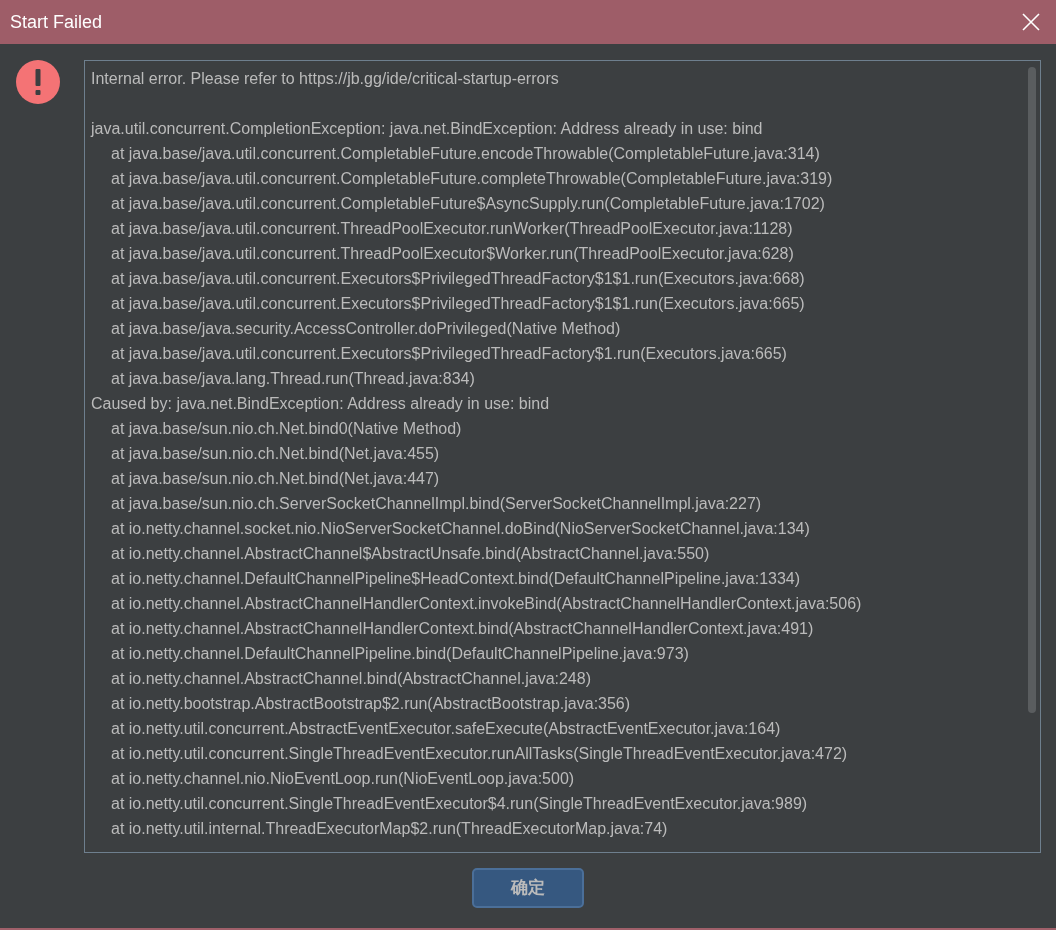 This screenshot has height=930, width=1056. I want to click on stack-trace-line: at java.base/sun.nio.ch.ServerSocketChannelImpl.bind(ServerSocketChannelImpl.java:227), so click(436, 503).